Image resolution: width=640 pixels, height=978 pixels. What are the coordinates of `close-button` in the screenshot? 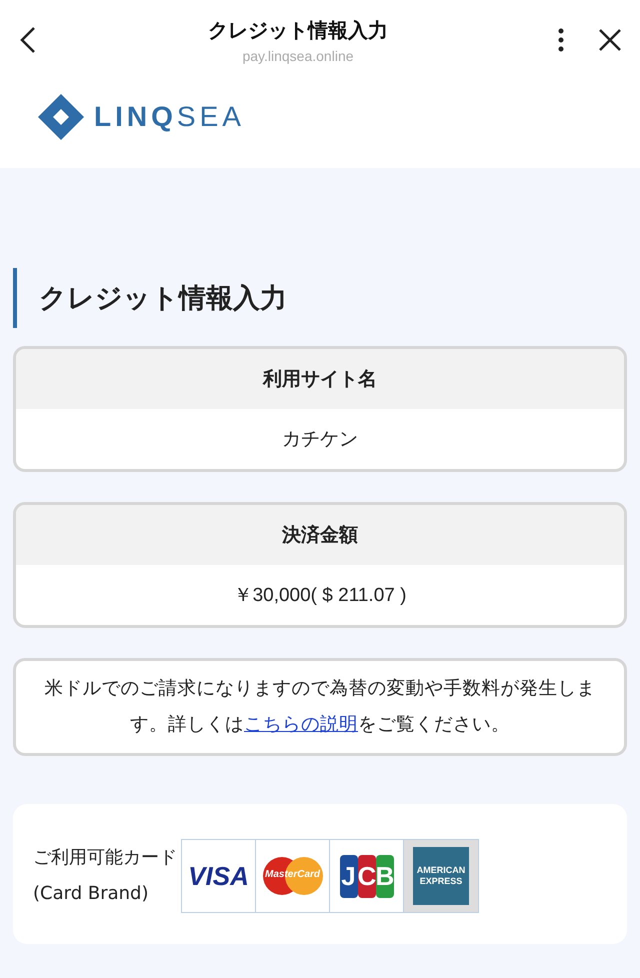 It's located at (610, 40).